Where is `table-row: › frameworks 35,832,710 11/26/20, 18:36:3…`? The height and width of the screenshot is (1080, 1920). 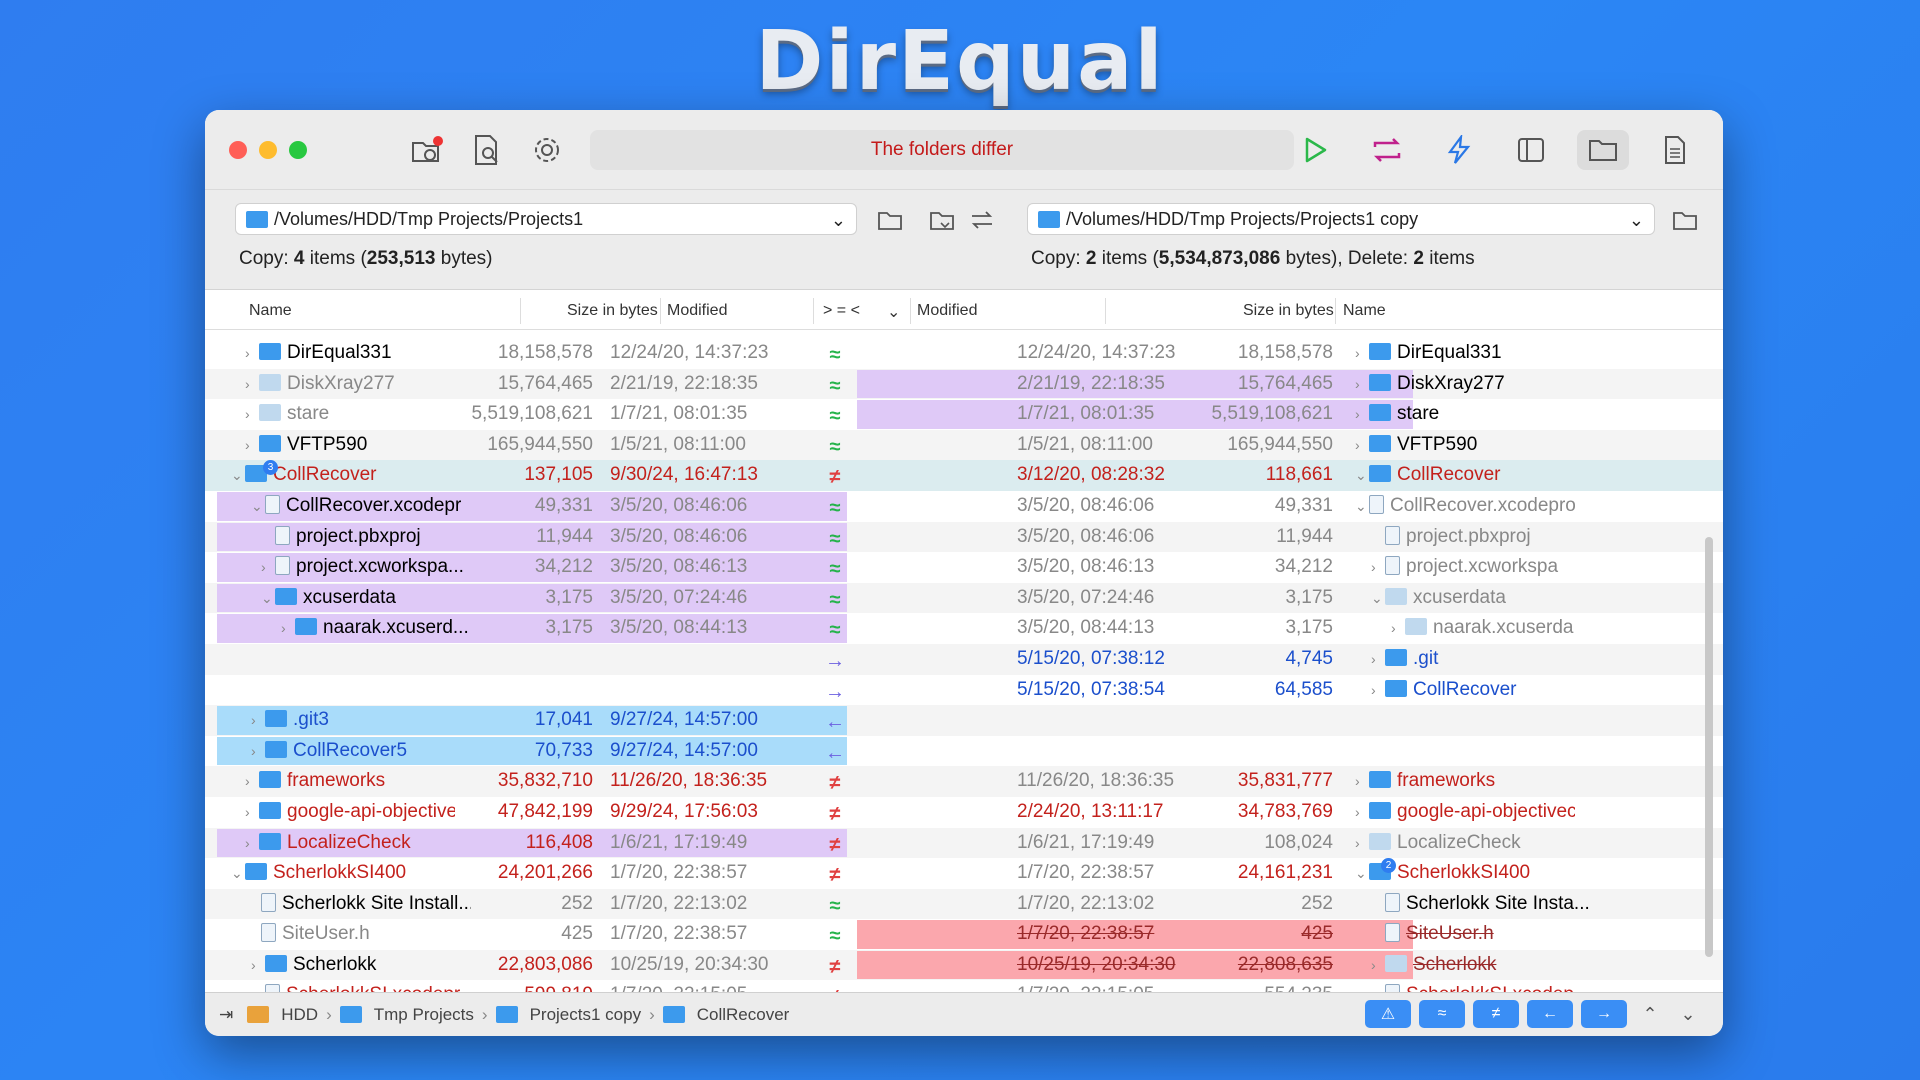 table-row: › frameworks 35,832,710 11/26/20, 18:36:3… is located at coordinates (964, 781).